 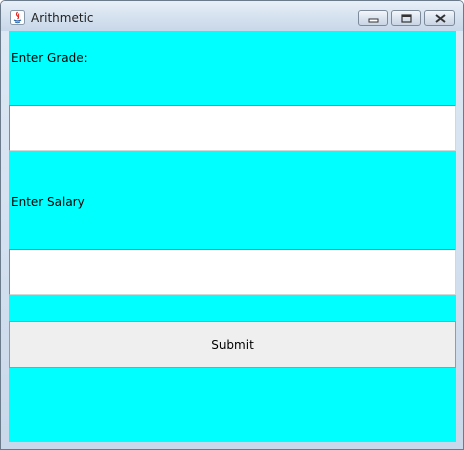 I want to click on minimize-icon, so click(x=373, y=20).